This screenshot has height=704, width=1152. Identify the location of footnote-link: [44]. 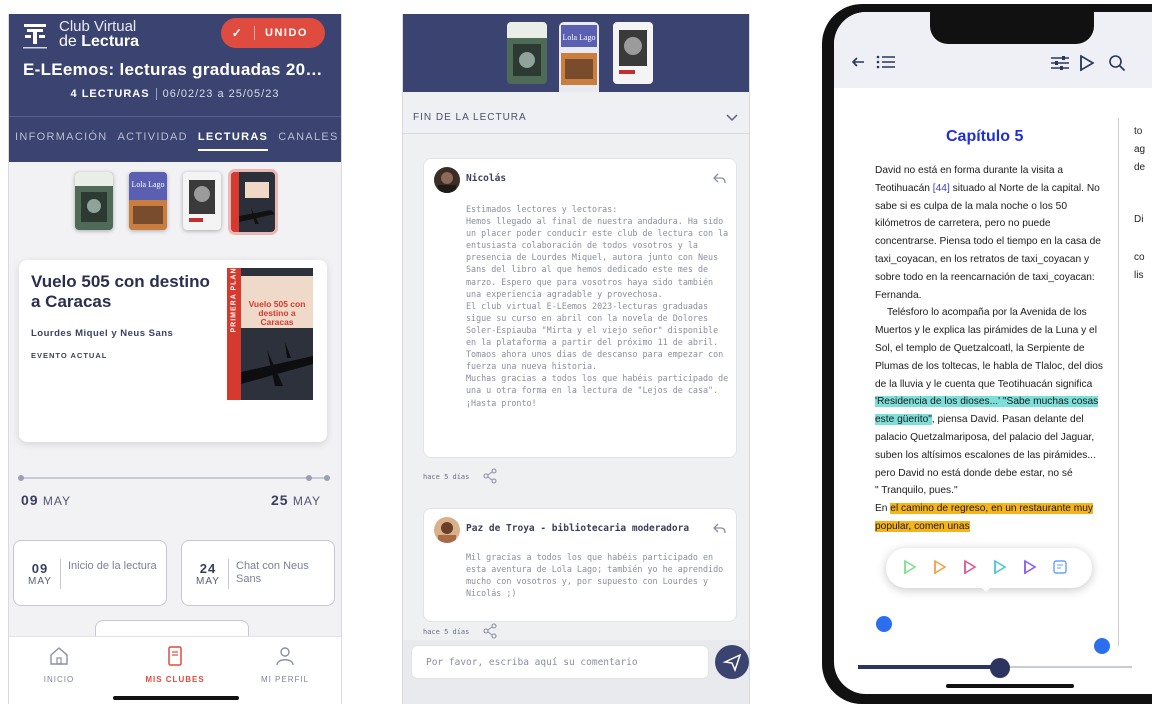
(941, 188).